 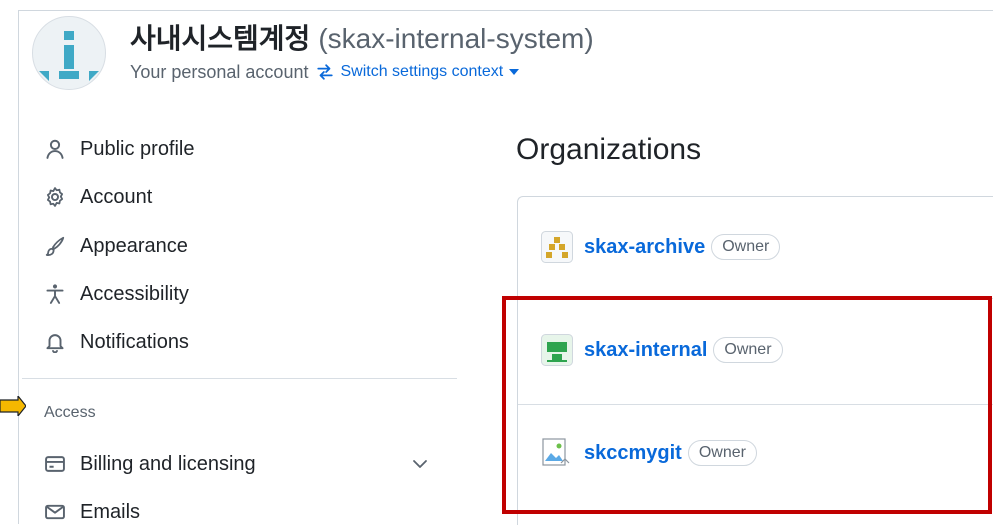 I want to click on chevron-down-icon, so click(x=420, y=464).